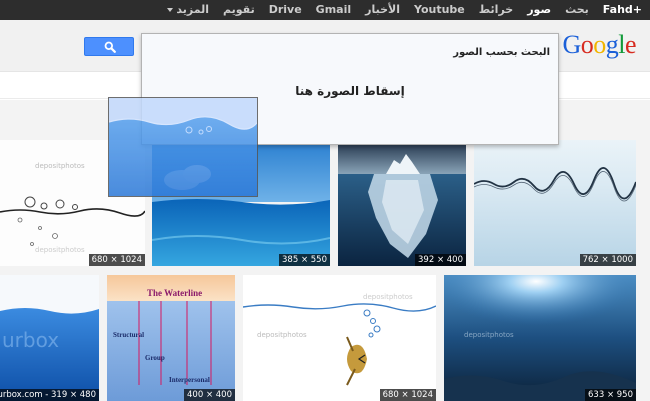  Describe the element at coordinates (501, 52) in the screenshot. I see `search-by-image-title: البحث بحسب الصور` at that location.